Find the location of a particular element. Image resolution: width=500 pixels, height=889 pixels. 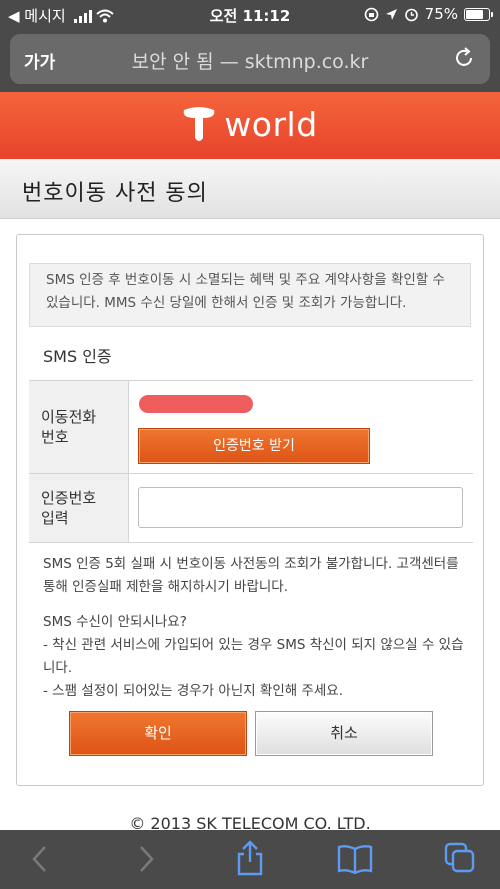

phone-label: 이동전화번호 is located at coordinates (79, 427).